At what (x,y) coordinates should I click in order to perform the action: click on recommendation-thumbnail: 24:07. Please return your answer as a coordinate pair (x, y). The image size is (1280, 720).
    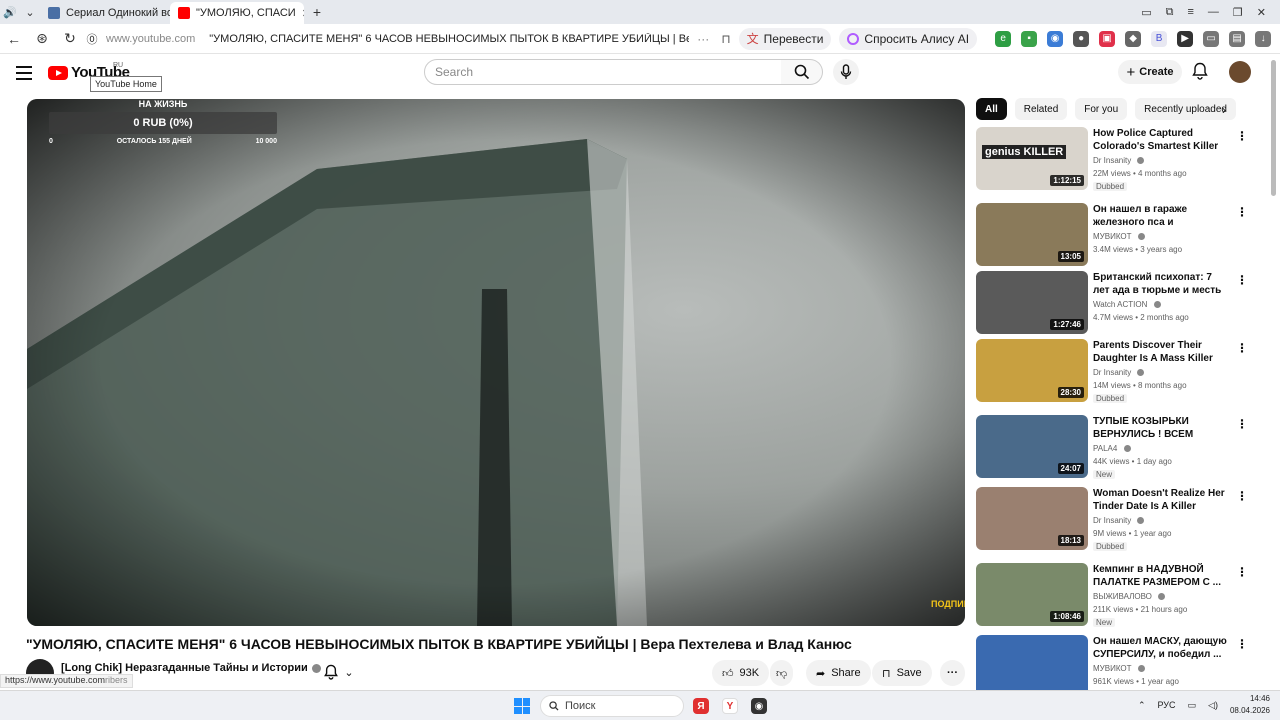
    Looking at the image, I should click on (1032, 446).